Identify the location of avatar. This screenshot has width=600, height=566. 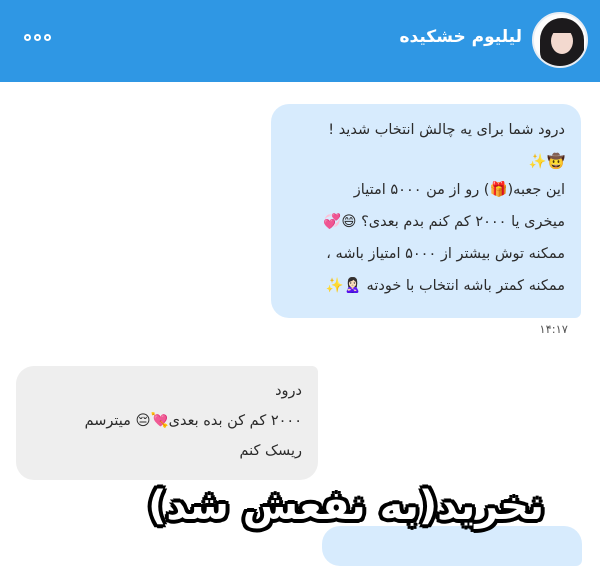
(560, 40).